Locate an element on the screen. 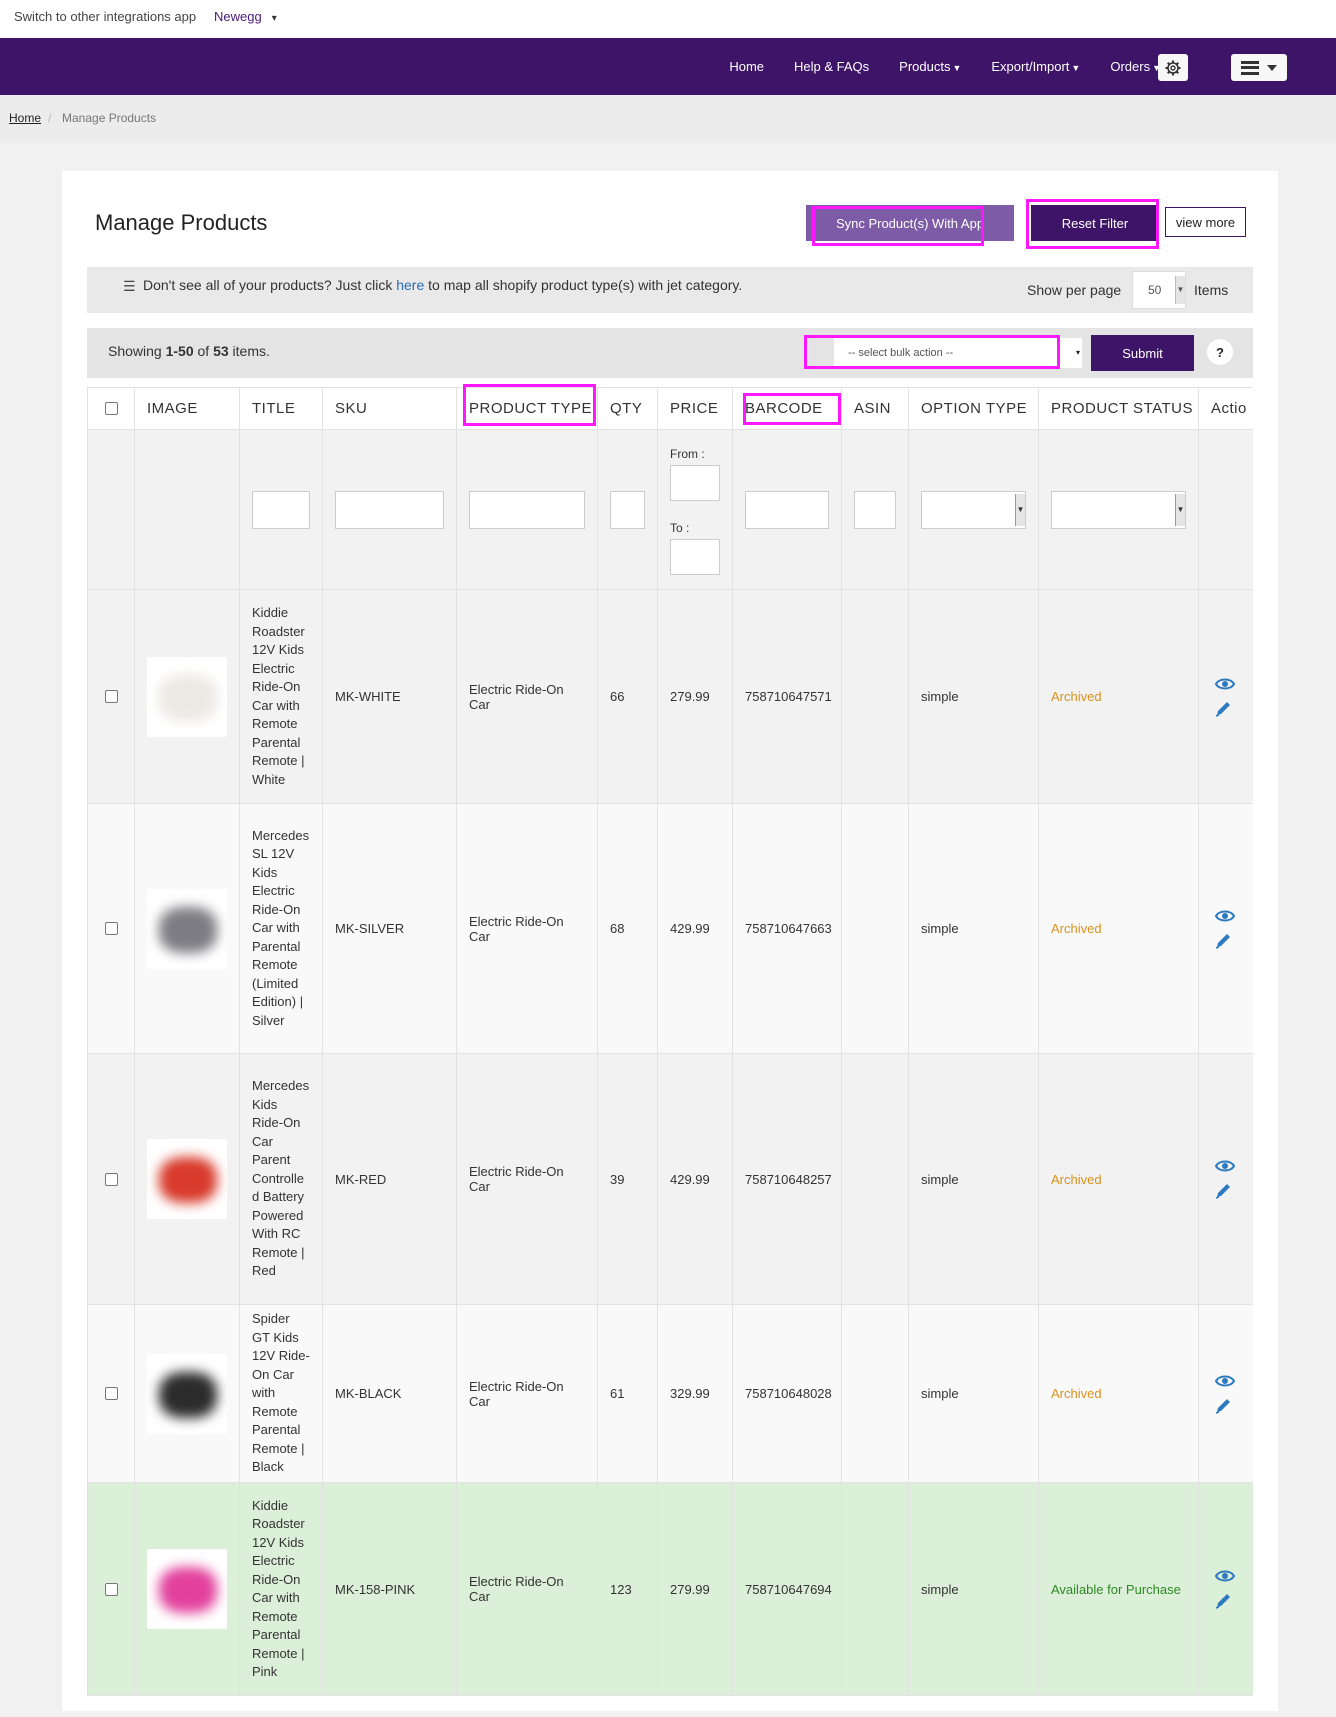 The image size is (1336, 1717). product-type: Electric Ride-On Car is located at coordinates (527, 1179).